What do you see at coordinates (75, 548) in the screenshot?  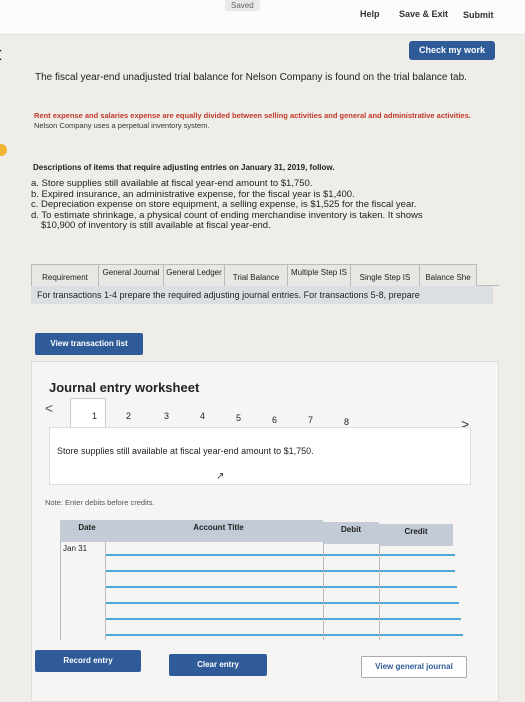 I see `date-value: Jan 31` at bounding box center [75, 548].